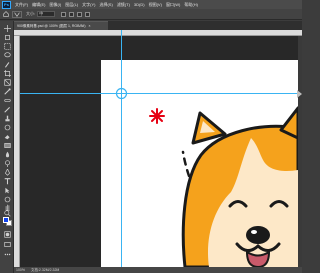 The width and height of the screenshot is (320, 273). I want to click on quick-mask-icon, so click(7, 234).